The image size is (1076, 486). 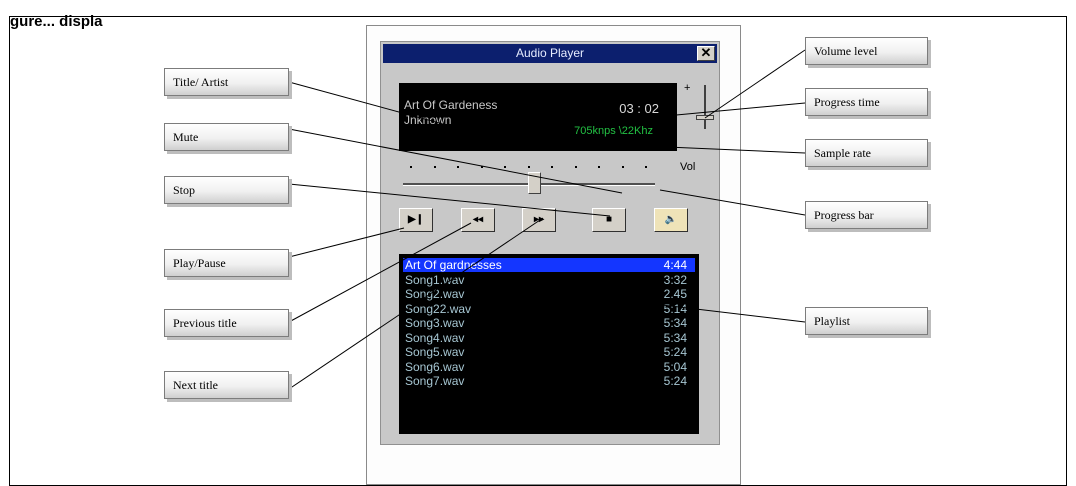 What do you see at coordinates (535, 183) in the screenshot?
I see `progress-knob` at bounding box center [535, 183].